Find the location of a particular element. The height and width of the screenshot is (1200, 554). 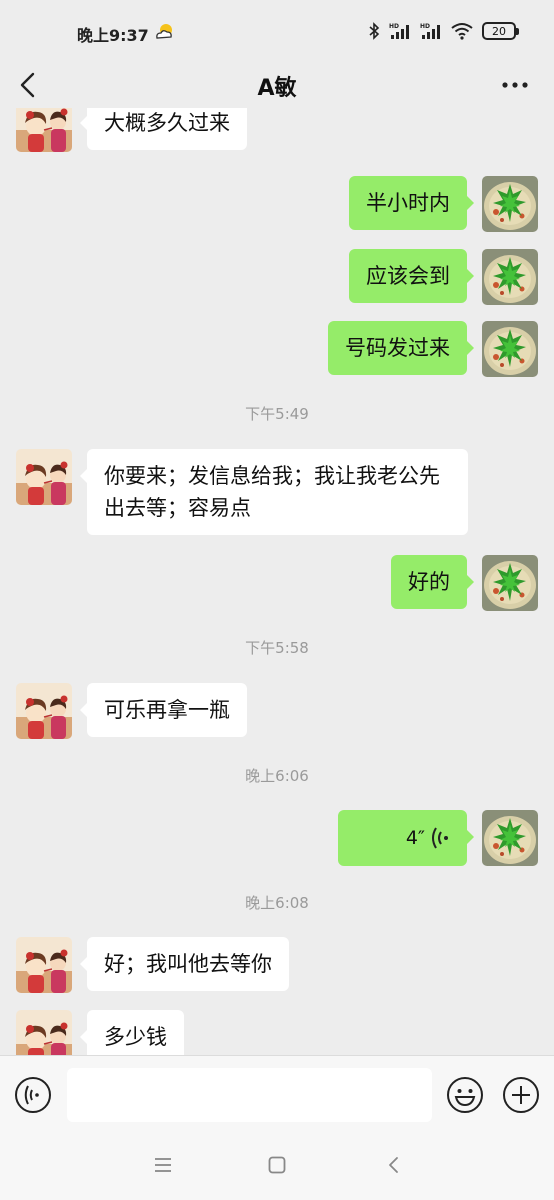

message-received: 多少钱 is located at coordinates (100, 1032).